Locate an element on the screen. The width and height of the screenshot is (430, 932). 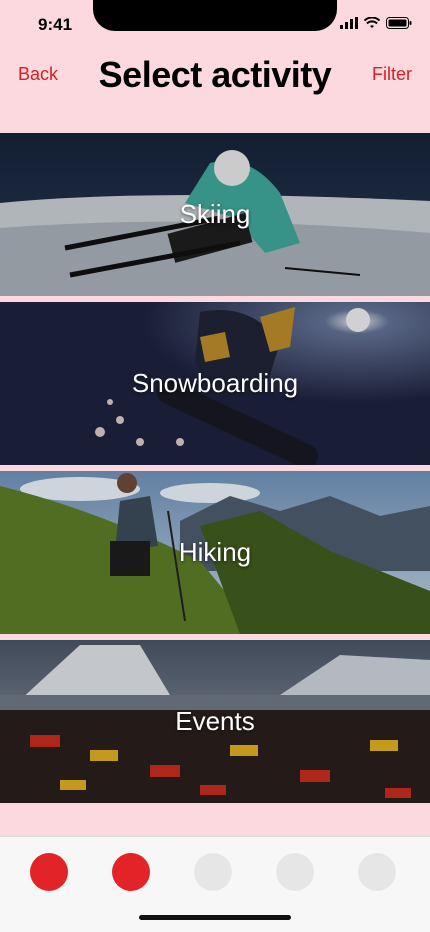
battery-icon is located at coordinates (399, 23).